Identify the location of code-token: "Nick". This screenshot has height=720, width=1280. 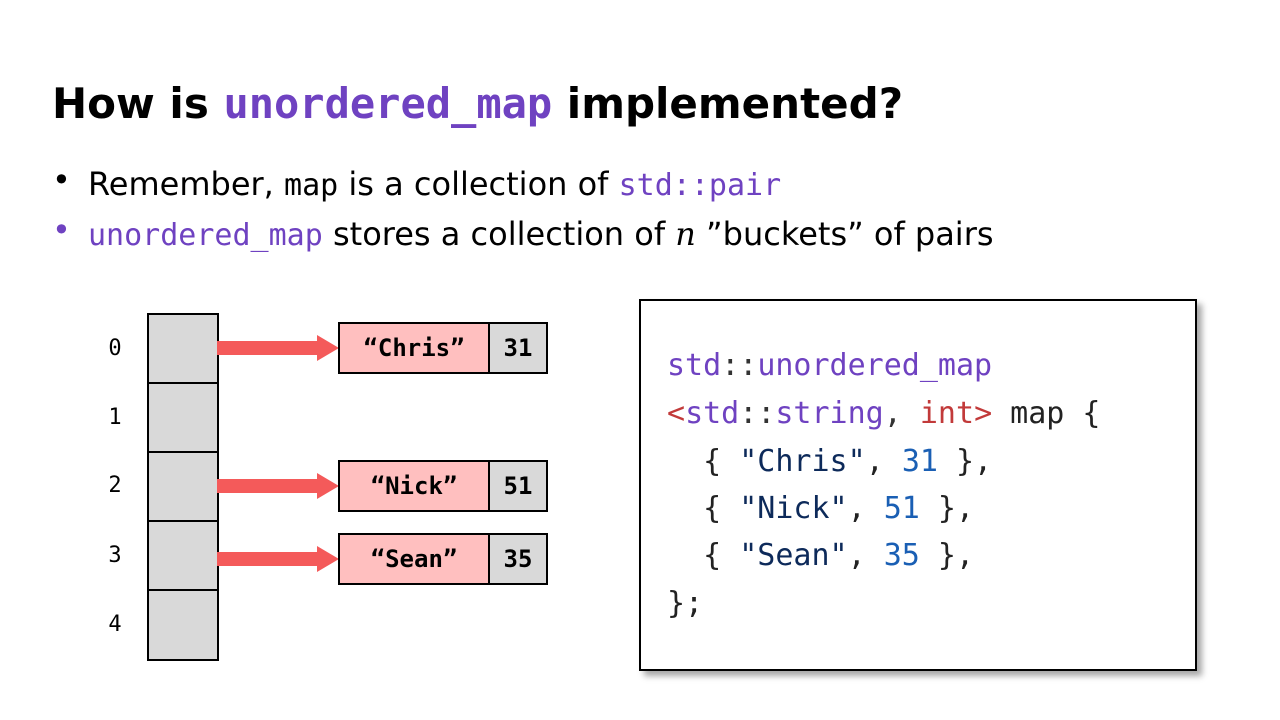
(793, 508).